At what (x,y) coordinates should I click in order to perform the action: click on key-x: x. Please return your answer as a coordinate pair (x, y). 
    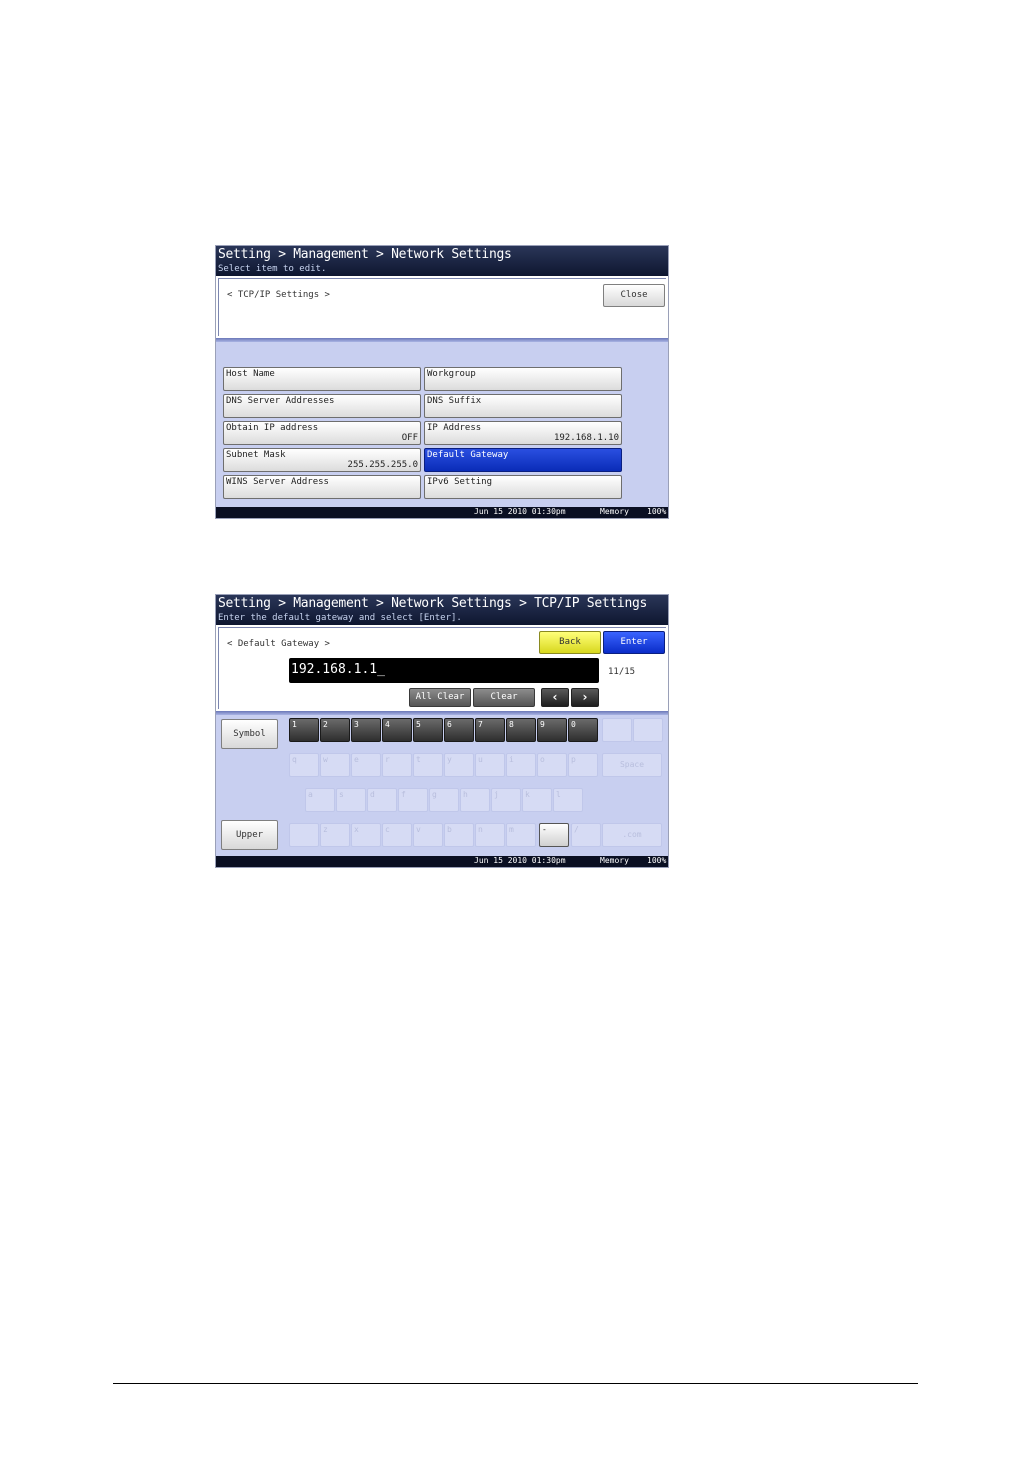
    Looking at the image, I should click on (366, 835).